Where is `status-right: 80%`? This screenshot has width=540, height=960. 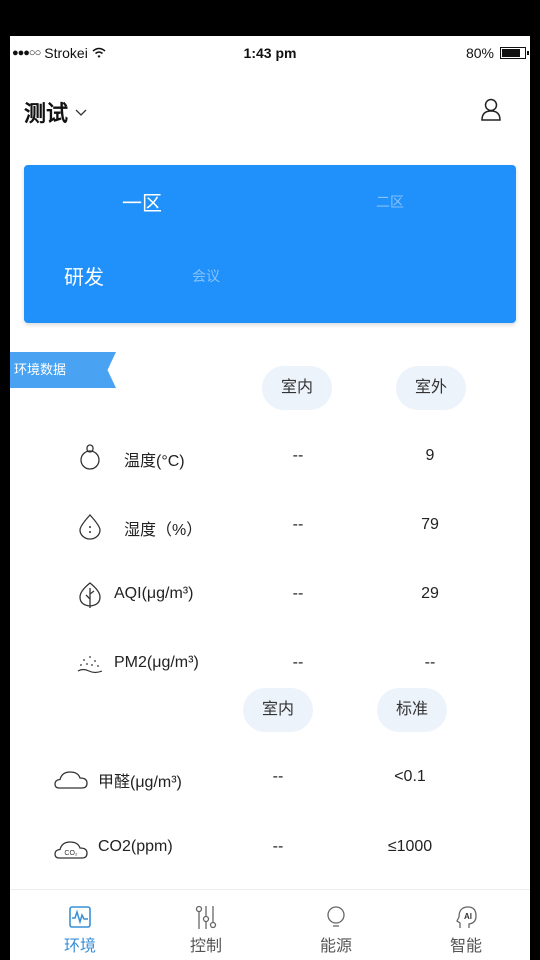
status-right: 80% is located at coordinates (497, 53).